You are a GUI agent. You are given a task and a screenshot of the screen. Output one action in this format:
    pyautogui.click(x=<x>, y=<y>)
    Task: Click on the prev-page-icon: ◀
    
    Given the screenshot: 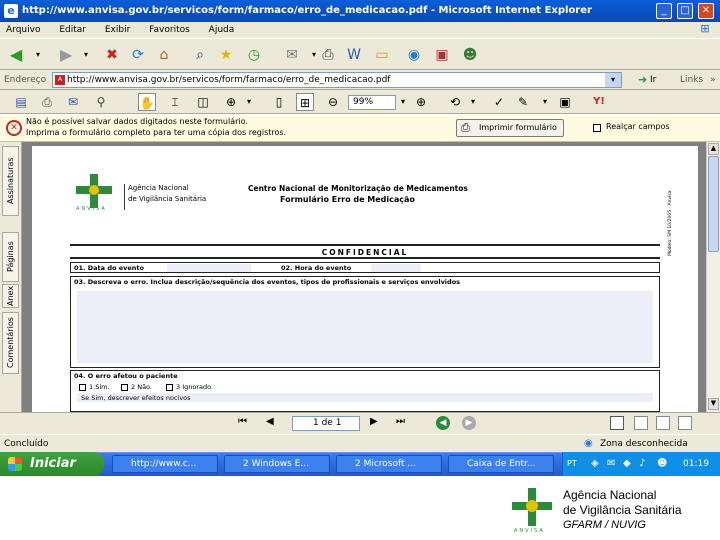 What is the action you would take?
    pyautogui.click(x=270, y=421)
    